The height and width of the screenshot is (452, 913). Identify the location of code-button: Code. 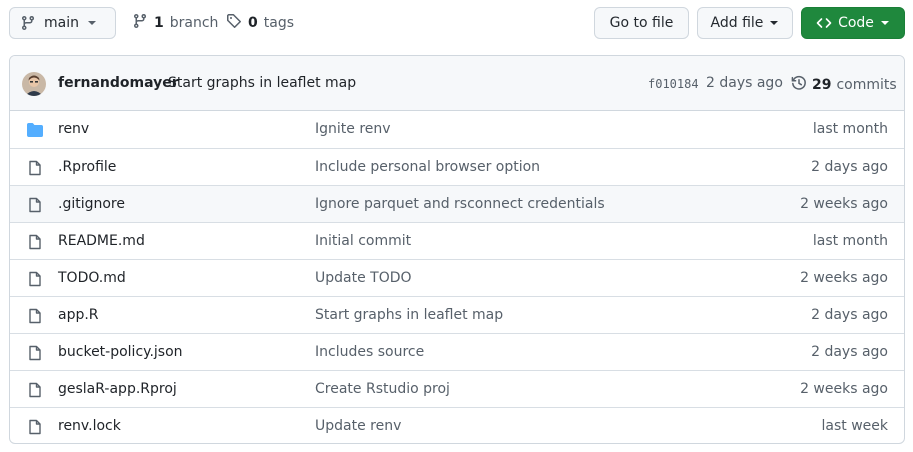
(853, 23).